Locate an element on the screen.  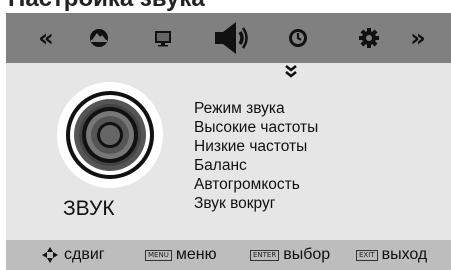
hint-enter: ENTER выбор is located at coordinates (290, 255).